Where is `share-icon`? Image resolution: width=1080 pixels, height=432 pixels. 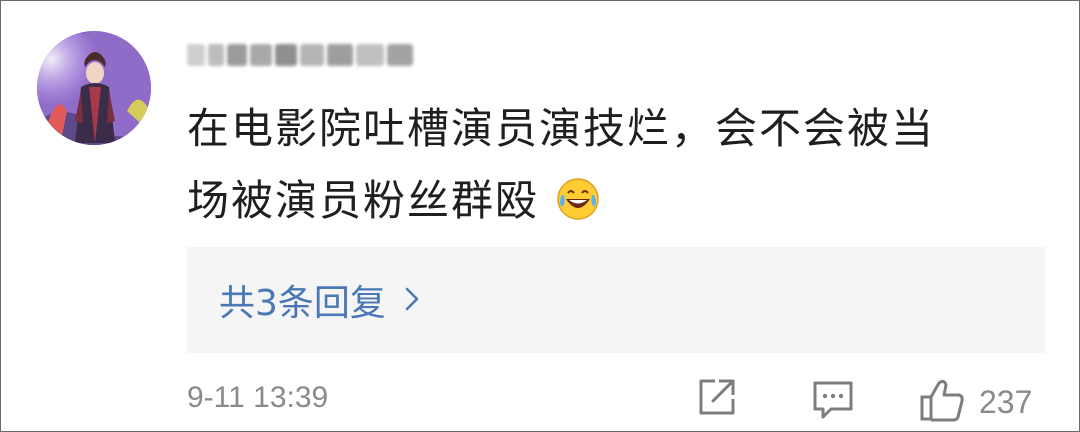
share-icon is located at coordinates (717, 399).